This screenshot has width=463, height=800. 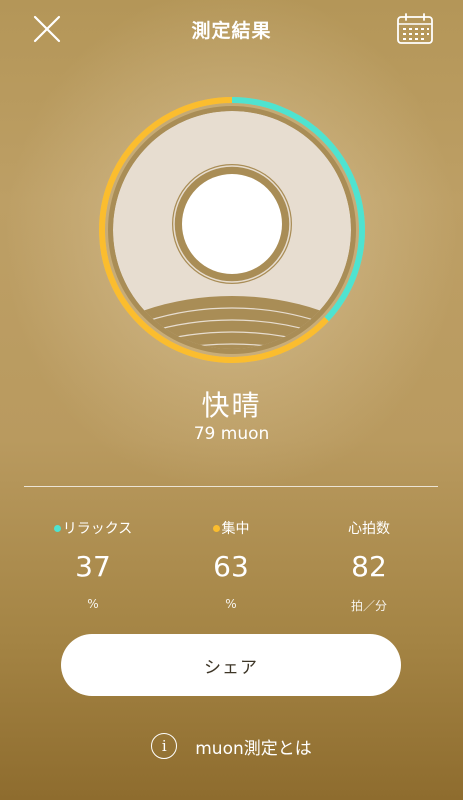 I want to click on about-muon-link: i muon測定とは, so click(x=231, y=746).